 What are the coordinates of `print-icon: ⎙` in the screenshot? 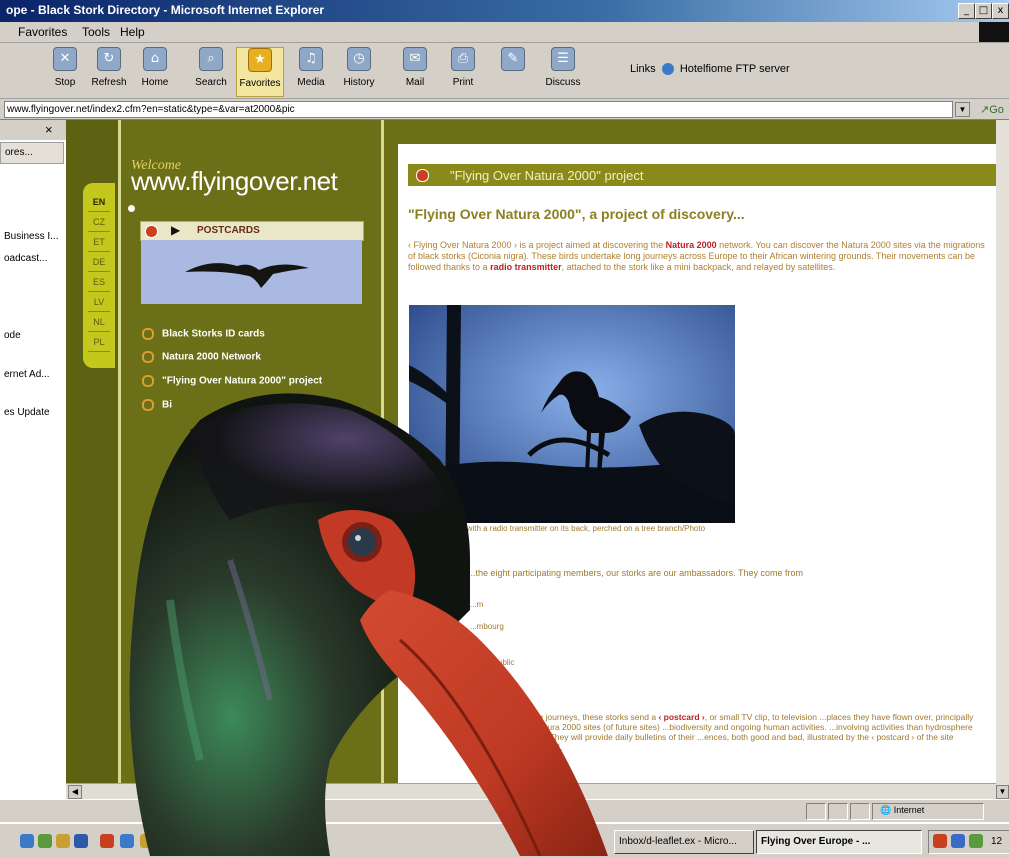 It's located at (463, 59).